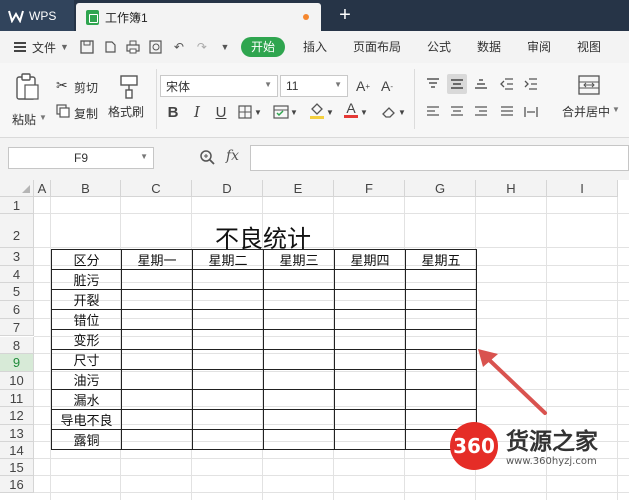 The width and height of the screenshot is (629, 500). What do you see at coordinates (457, 84) in the screenshot?
I see `align-middle-icon` at bounding box center [457, 84].